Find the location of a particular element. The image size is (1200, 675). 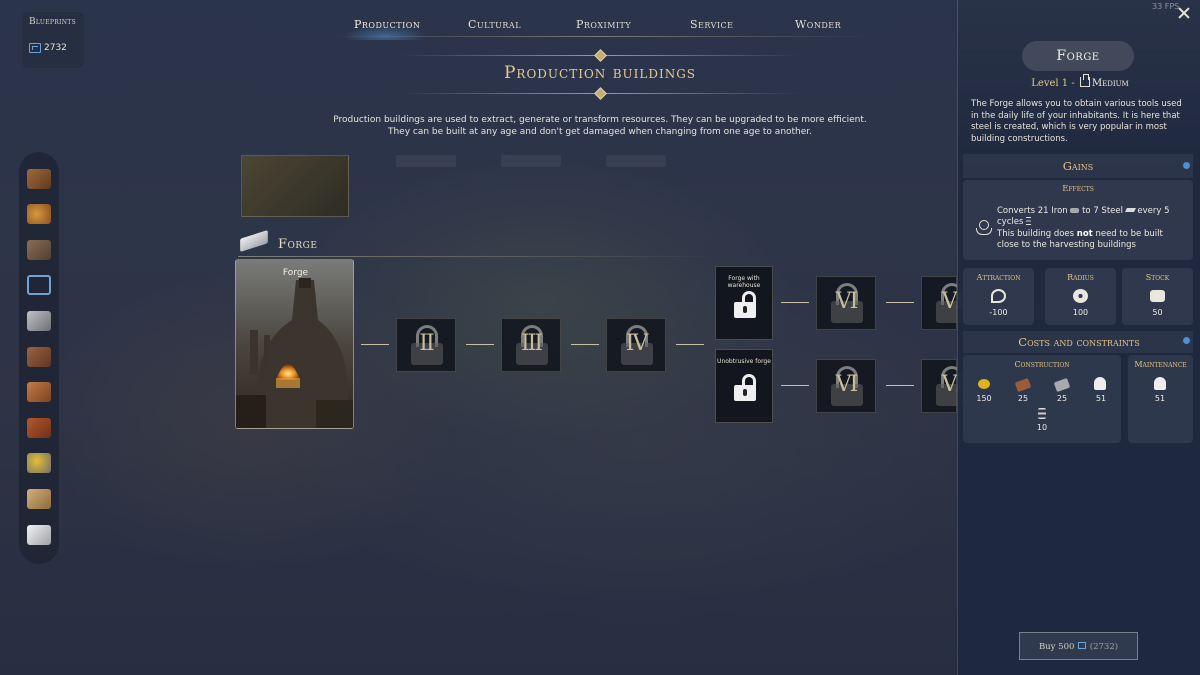

fps-counter: 33 FPS is located at coordinates (1166, 6).